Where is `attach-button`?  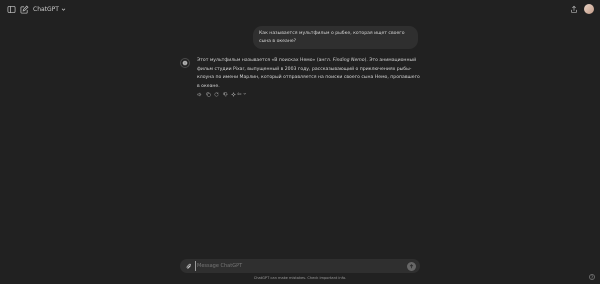 attach-button is located at coordinates (188, 266).